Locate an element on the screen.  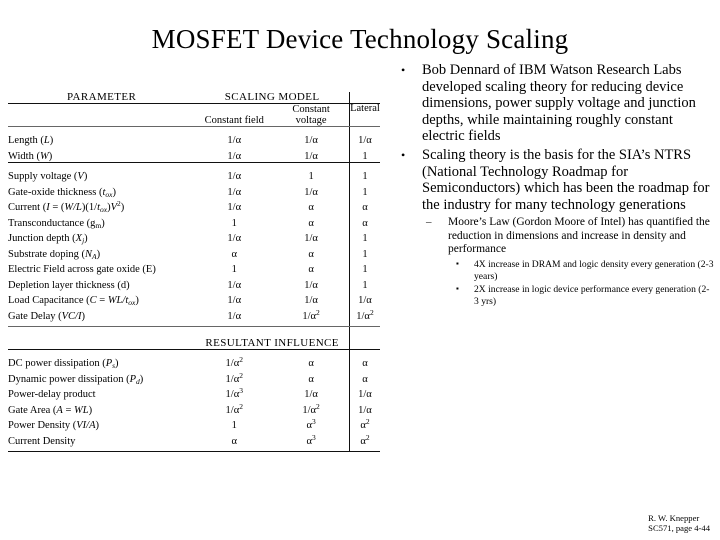
section-label: RESULTANT INFLUENCE is located at coordinates (272, 343).